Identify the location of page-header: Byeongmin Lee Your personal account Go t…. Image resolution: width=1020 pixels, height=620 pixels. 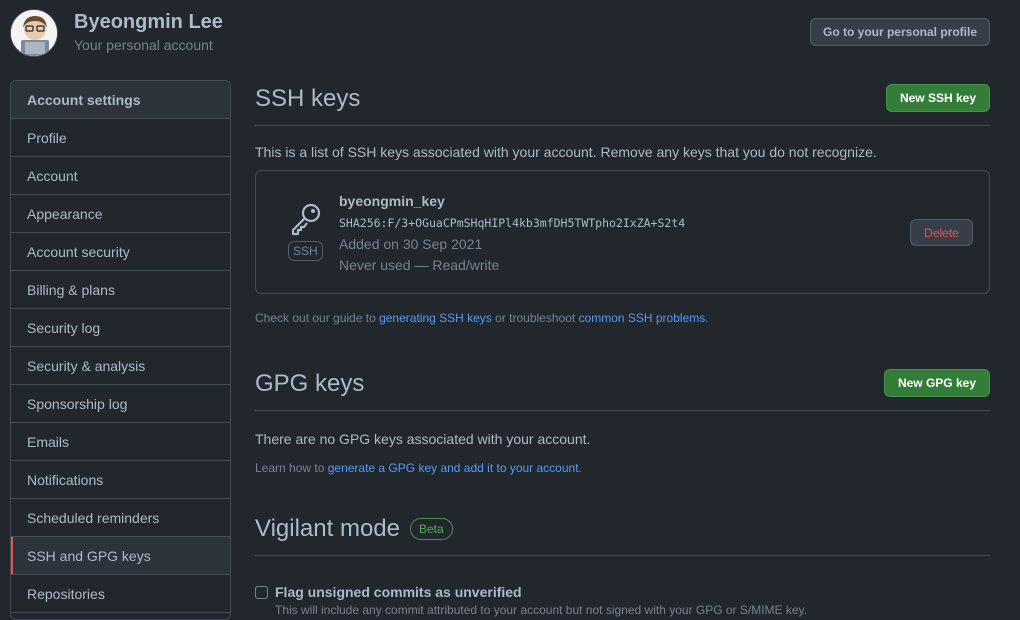
(510, 35).